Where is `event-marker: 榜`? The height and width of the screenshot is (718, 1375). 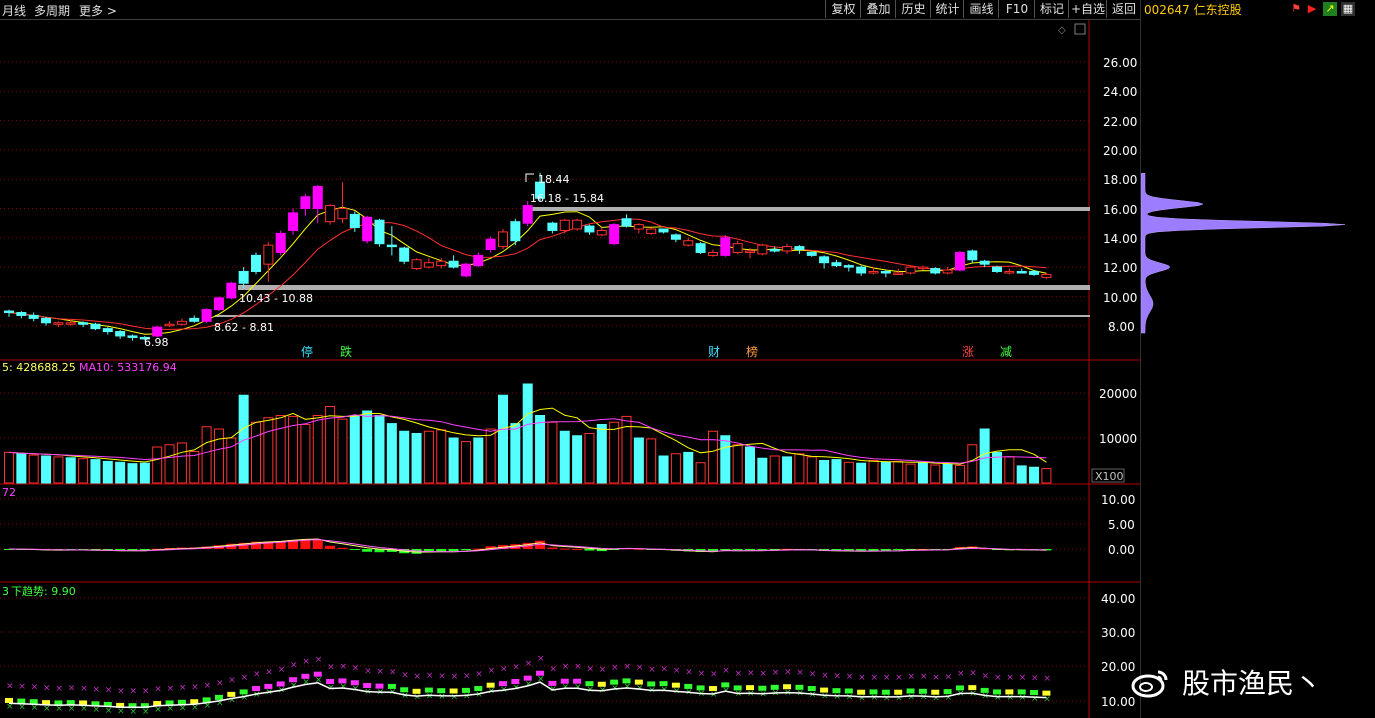
event-marker: 榜 is located at coordinates (752, 351).